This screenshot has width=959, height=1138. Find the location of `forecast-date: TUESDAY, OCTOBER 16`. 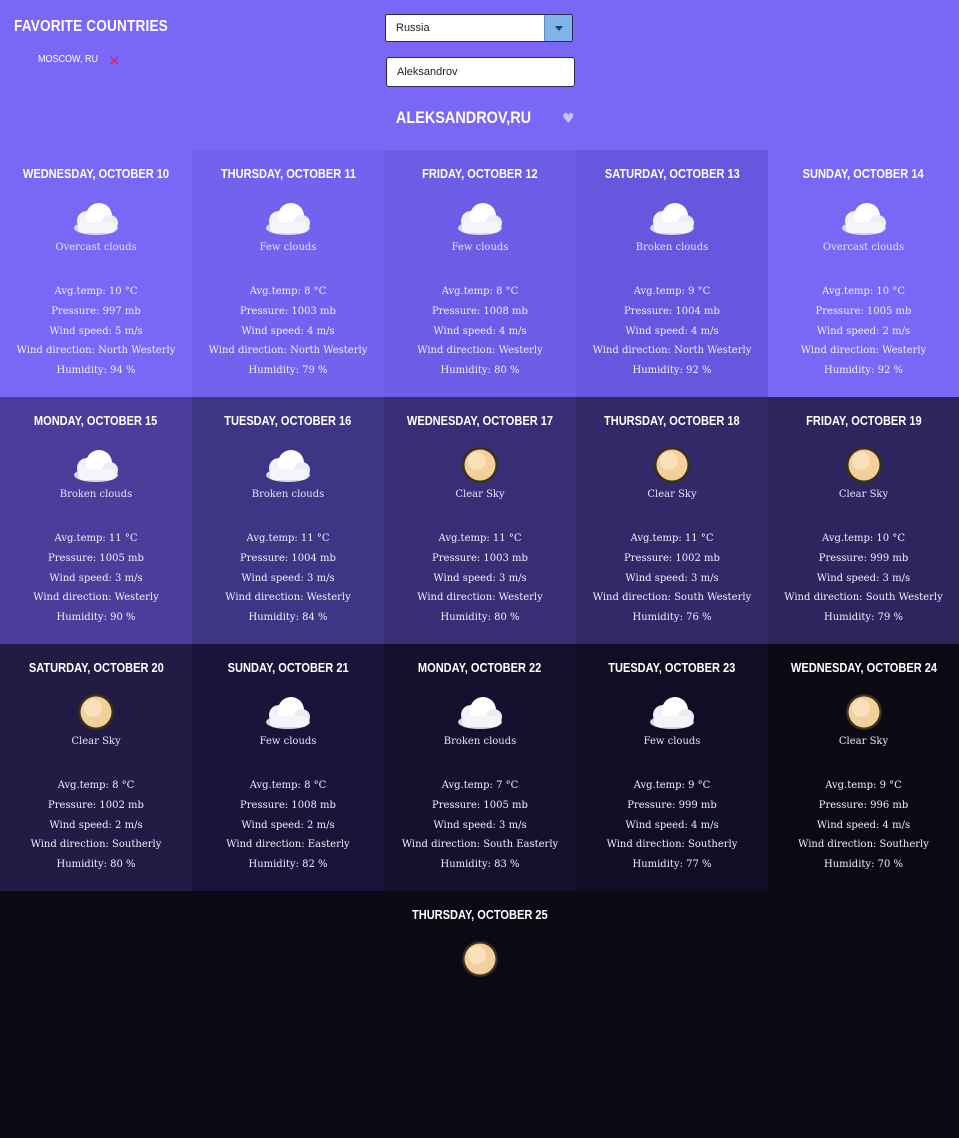

forecast-date: TUESDAY, OCTOBER 16 is located at coordinates (288, 420).